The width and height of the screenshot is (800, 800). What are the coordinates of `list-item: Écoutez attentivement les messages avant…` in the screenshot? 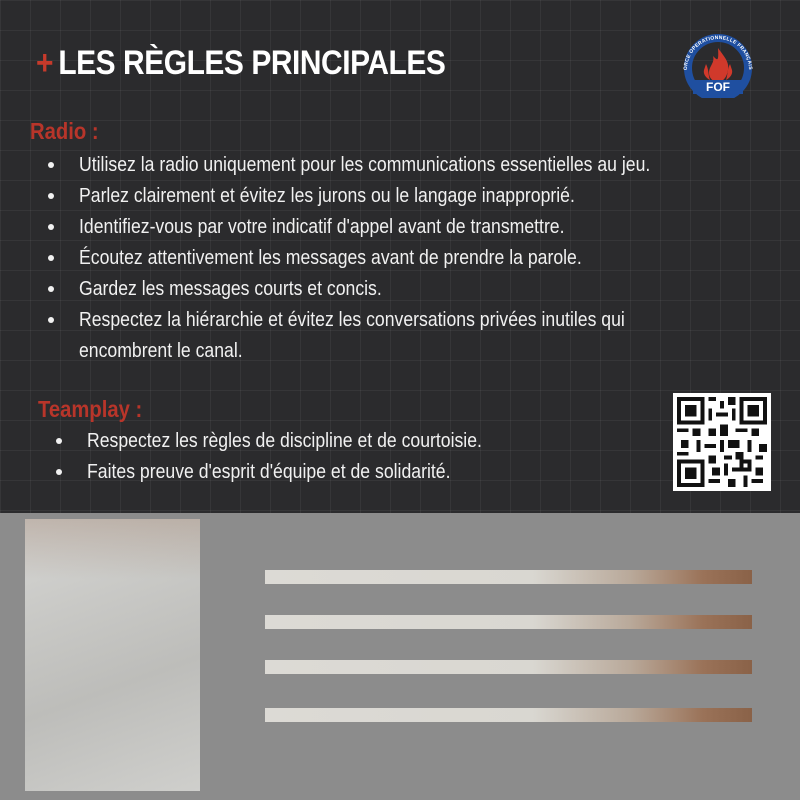 It's located at (413, 257).